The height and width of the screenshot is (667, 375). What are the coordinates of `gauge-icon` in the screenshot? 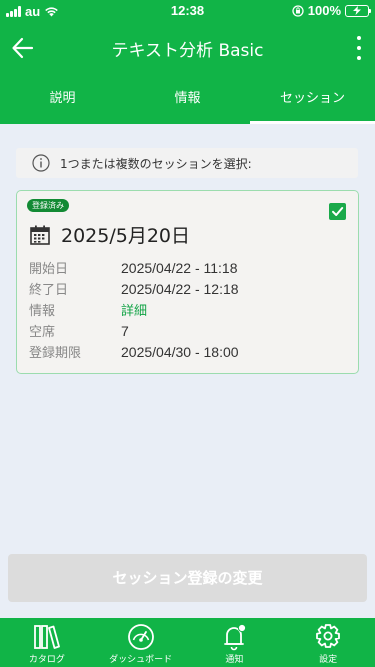 It's located at (140, 637).